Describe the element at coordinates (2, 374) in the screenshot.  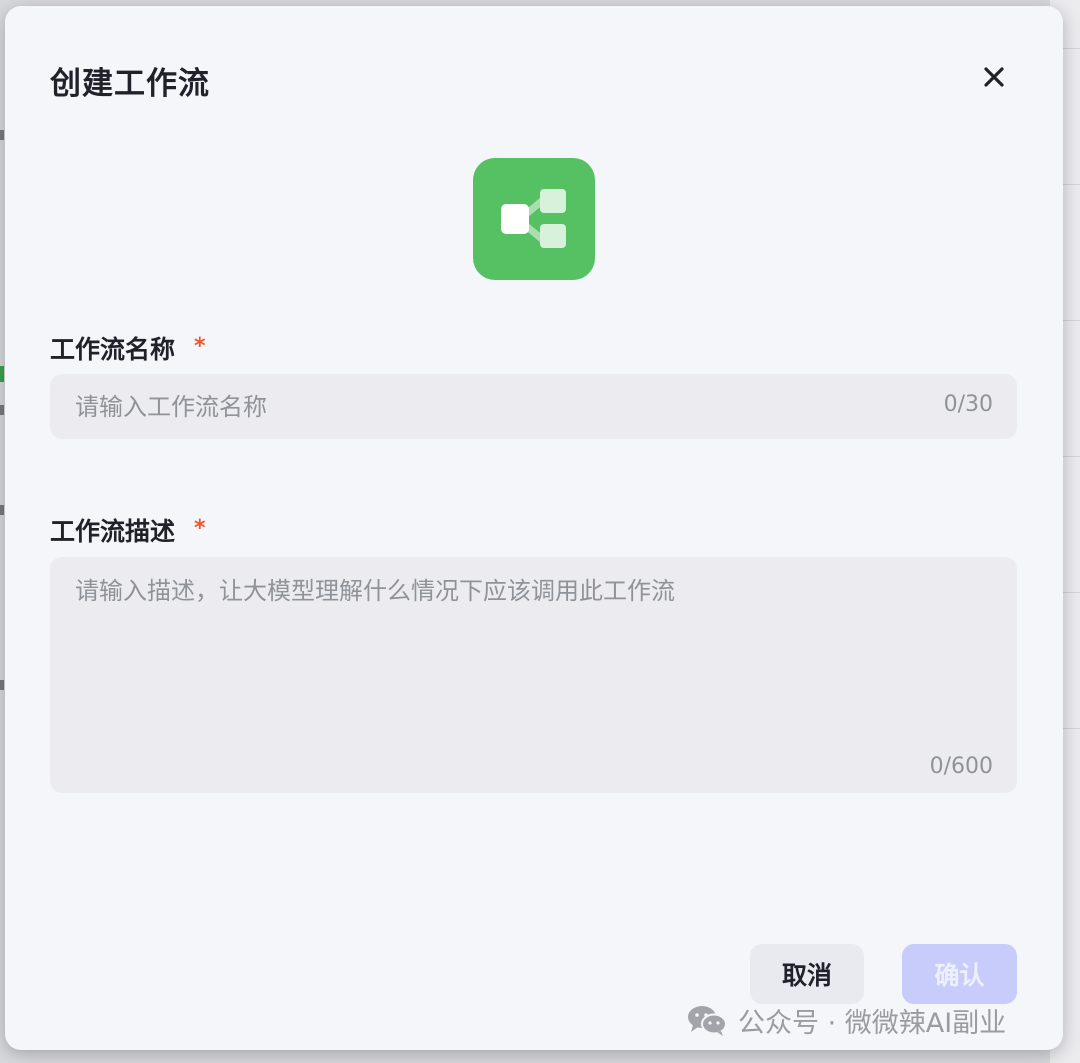
I see `status-indicator` at that location.